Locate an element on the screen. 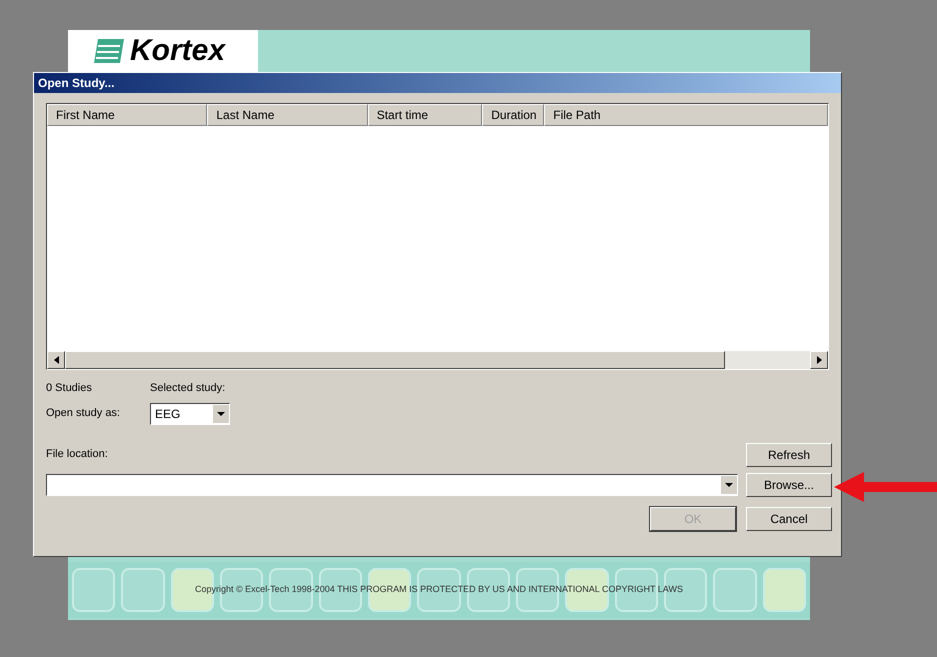 This screenshot has width=937, height=657. logo-icon is located at coordinates (109, 51).